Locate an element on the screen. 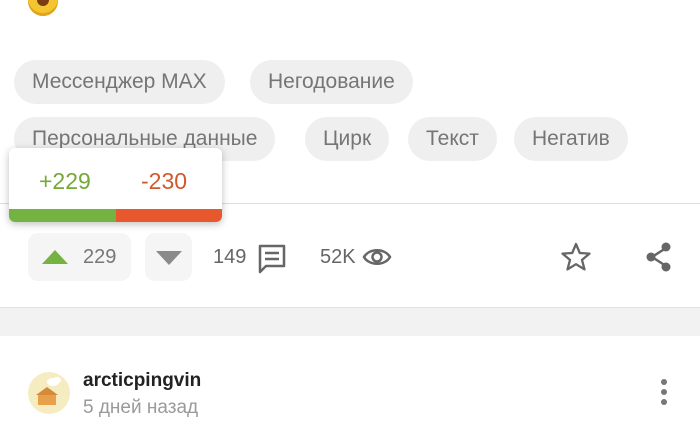 The image size is (700, 430). avatar is located at coordinates (49, 393).